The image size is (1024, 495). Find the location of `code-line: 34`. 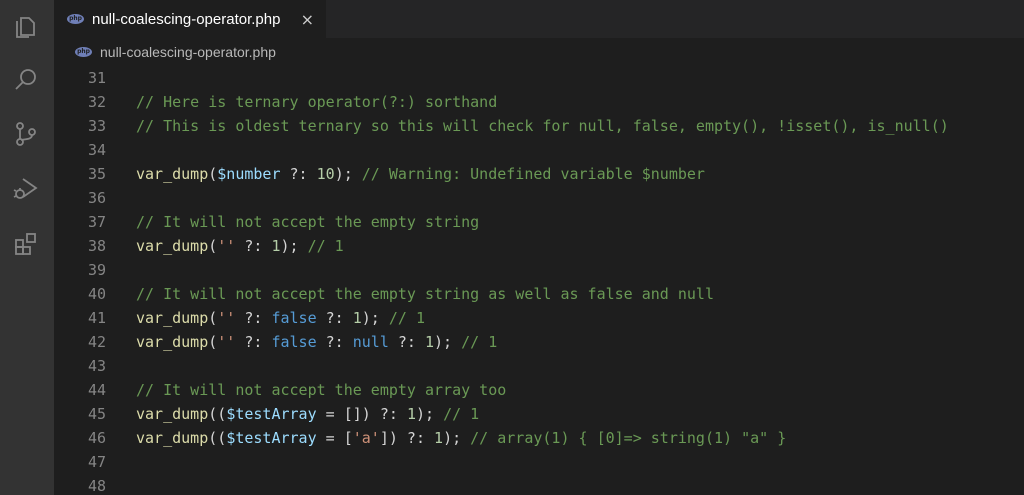

code-line: 34 is located at coordinates (539, 150).